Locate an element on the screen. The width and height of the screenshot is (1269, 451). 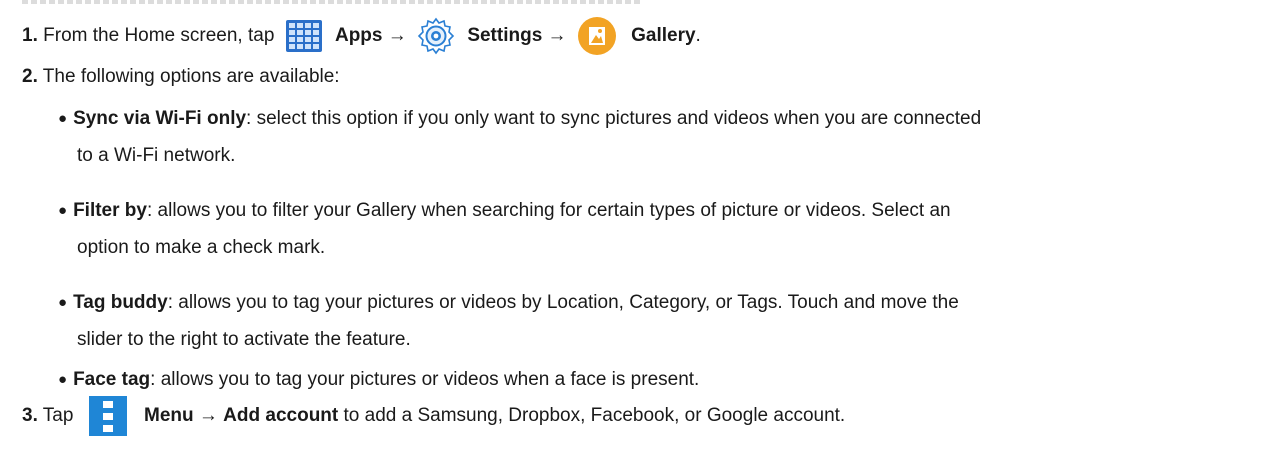
step-number: 3. is located at coordinates (30, 416).